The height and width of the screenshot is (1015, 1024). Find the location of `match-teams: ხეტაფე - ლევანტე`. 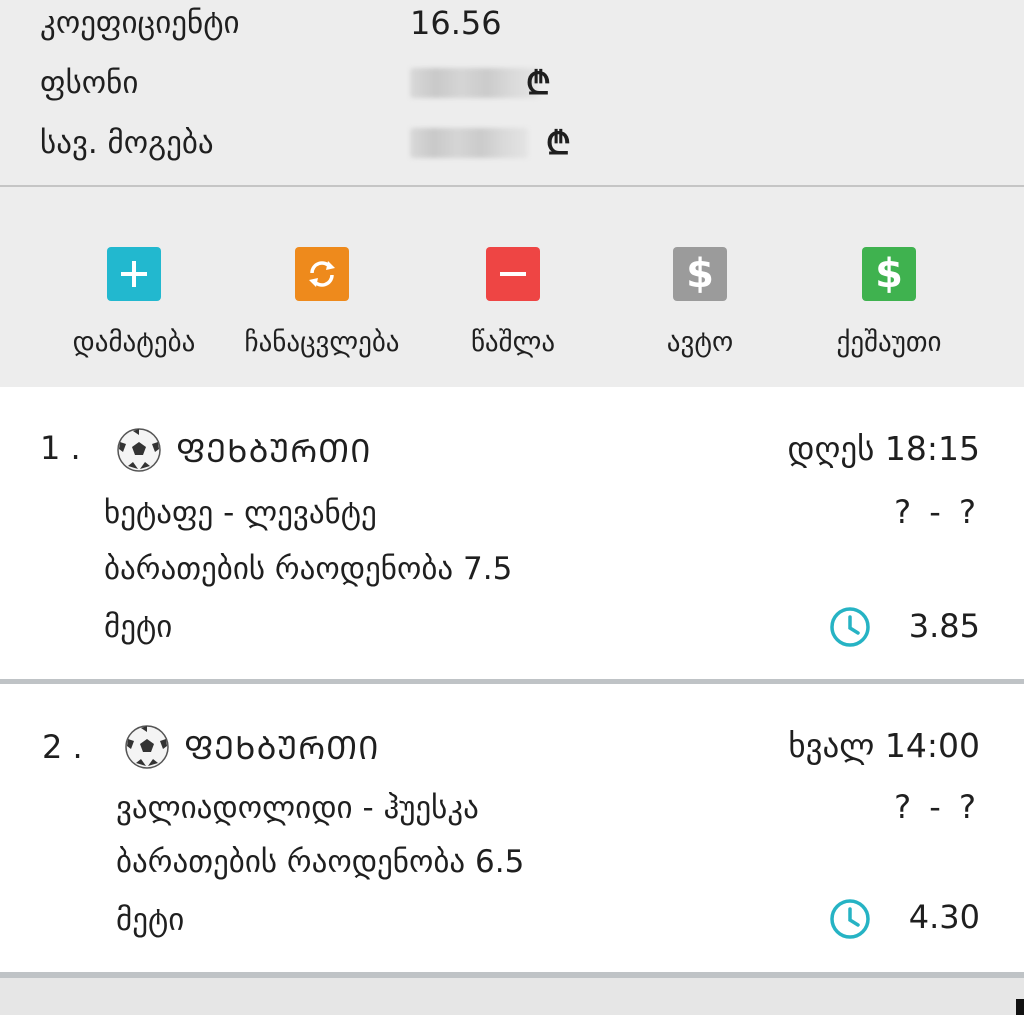

match-teams: ხეტაფე - ლევანტე is located at coordinates (240, 513).